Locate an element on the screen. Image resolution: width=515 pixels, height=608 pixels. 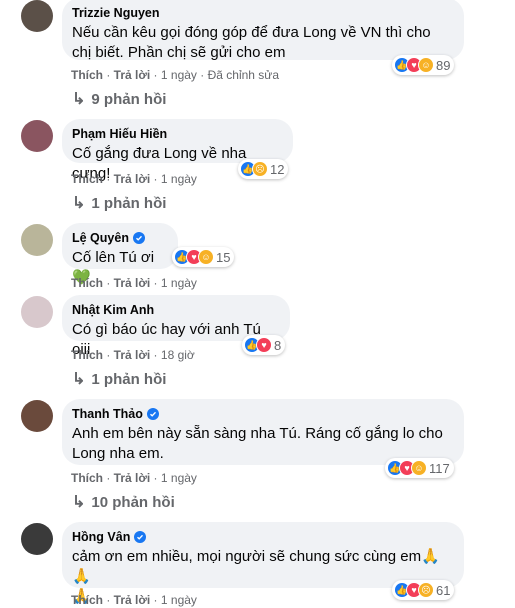
comment-actions: Thích · Trả lời · 18 giờ is located at coordinates (133, 355).